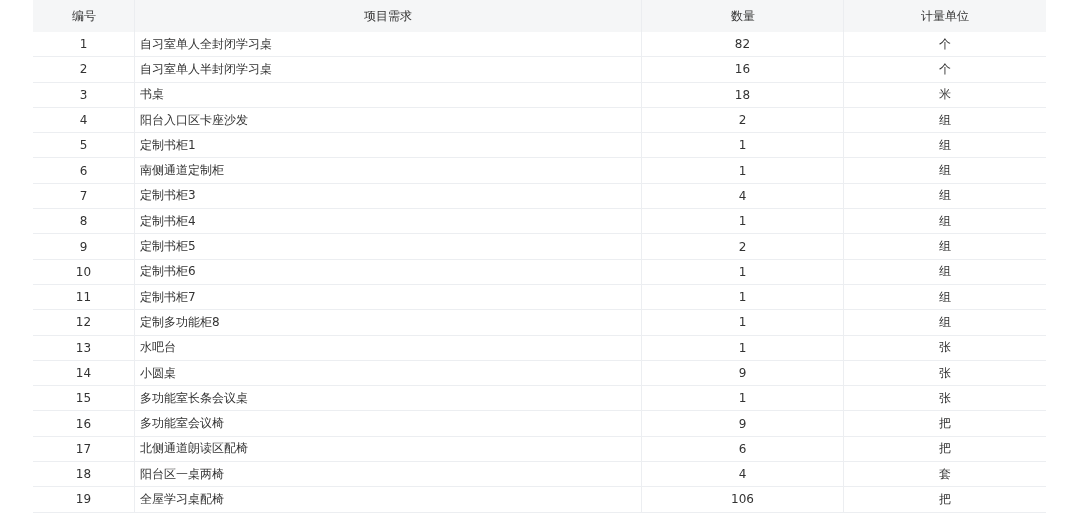  What do you see at coordinates (387, 475) in the screenshot?
I see `table-cell: 阳台区一桌两椅` at bounding box center [387, 475].